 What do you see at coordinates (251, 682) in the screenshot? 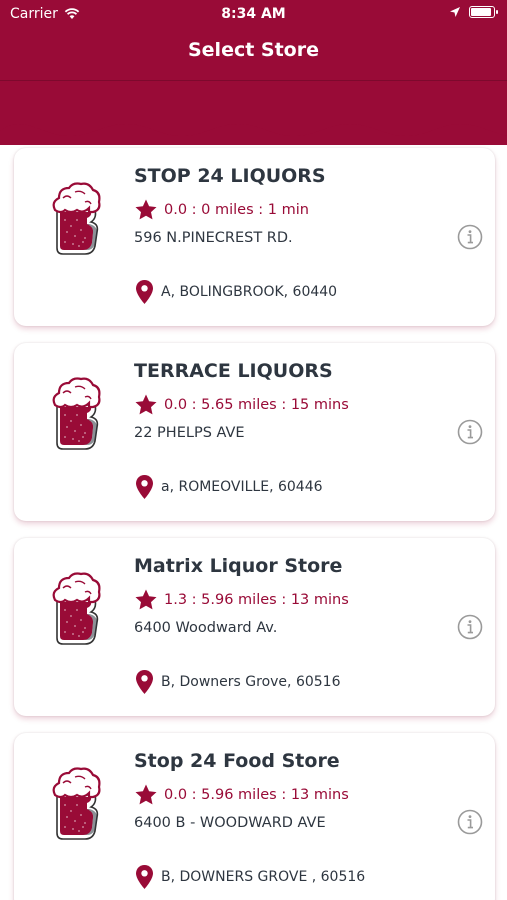
I see `store-location-text: B, Downers Grove, 60516` at bounding box center [251, 682].